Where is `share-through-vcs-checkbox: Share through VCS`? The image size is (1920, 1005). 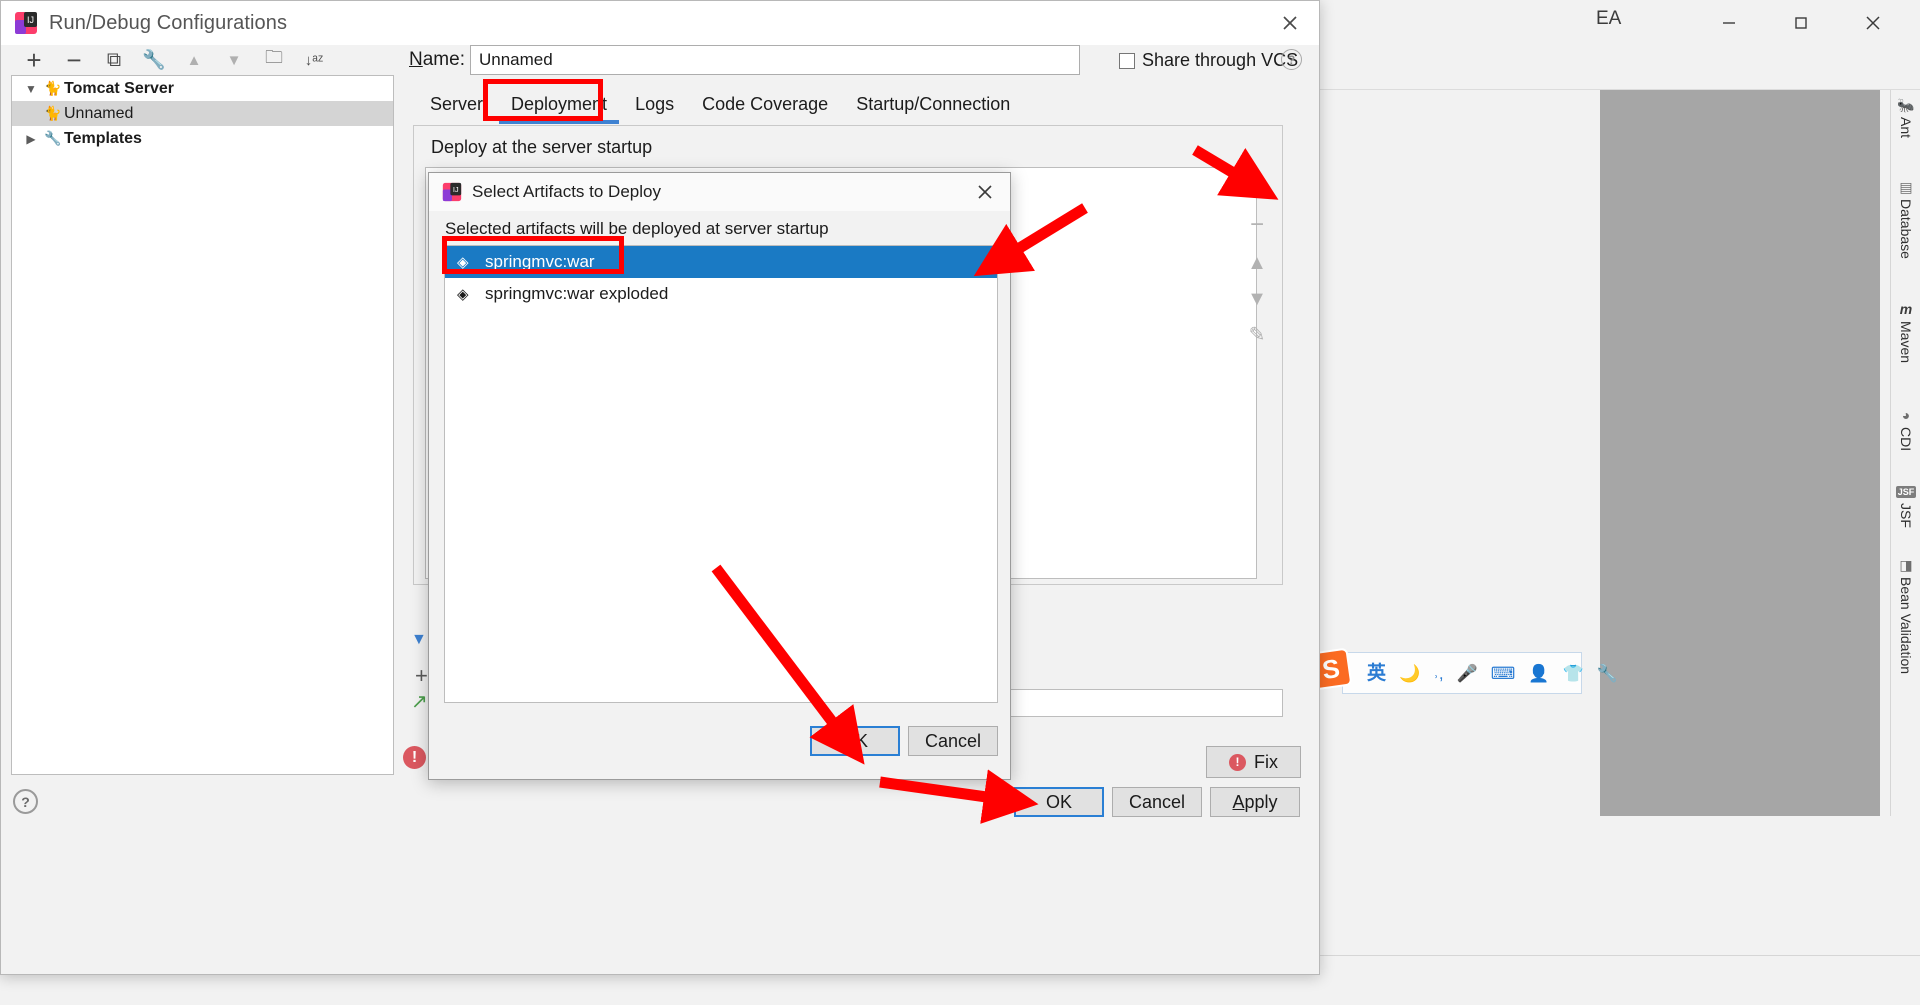 share-through-vcs-checkbox: Share through VCS is located at coordinates (1208, 60).